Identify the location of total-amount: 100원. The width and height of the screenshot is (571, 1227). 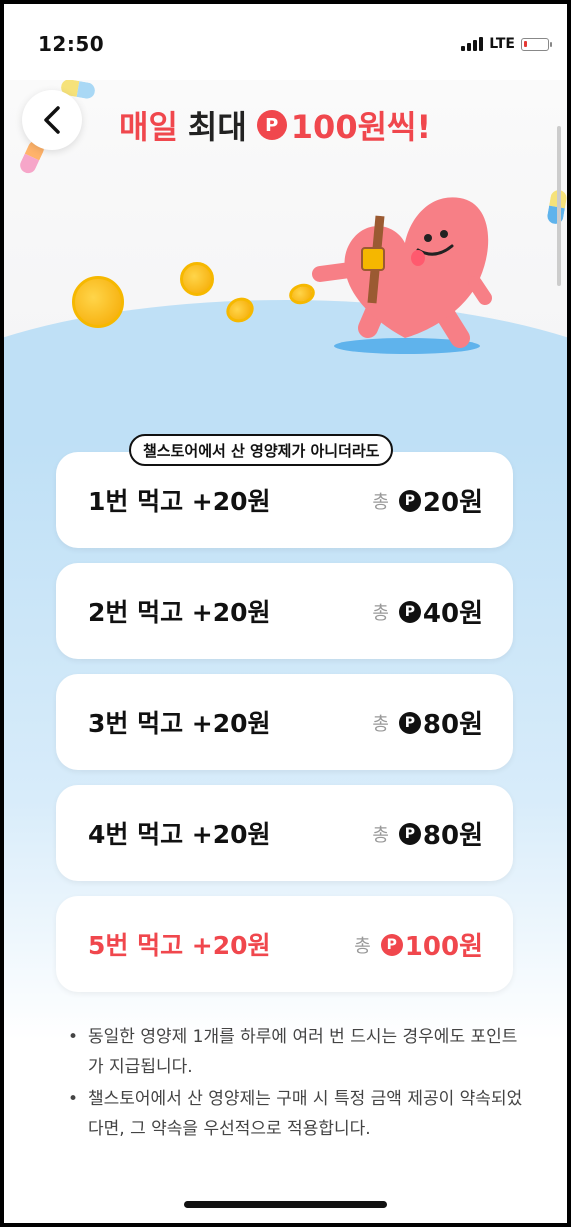
(443, 947).